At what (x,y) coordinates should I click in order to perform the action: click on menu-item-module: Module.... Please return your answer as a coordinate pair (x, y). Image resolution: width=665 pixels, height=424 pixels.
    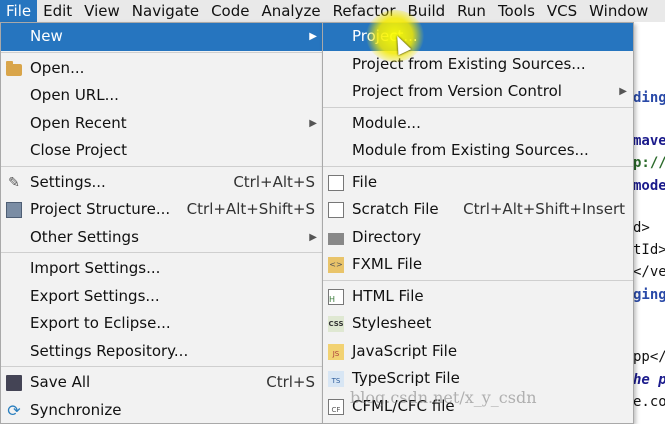
    Looking at the image, I should click on (478, 124).